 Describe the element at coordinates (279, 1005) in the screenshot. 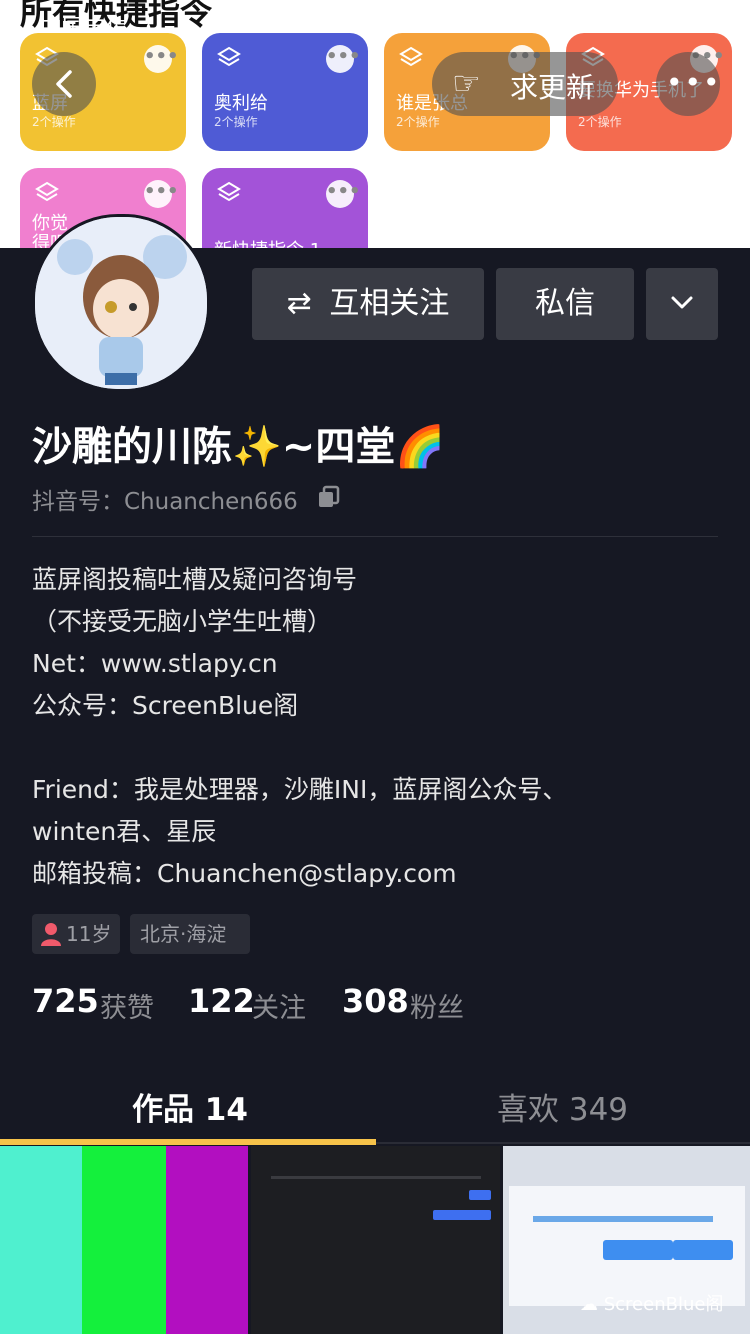

I see `following-label: 关注` at that location.